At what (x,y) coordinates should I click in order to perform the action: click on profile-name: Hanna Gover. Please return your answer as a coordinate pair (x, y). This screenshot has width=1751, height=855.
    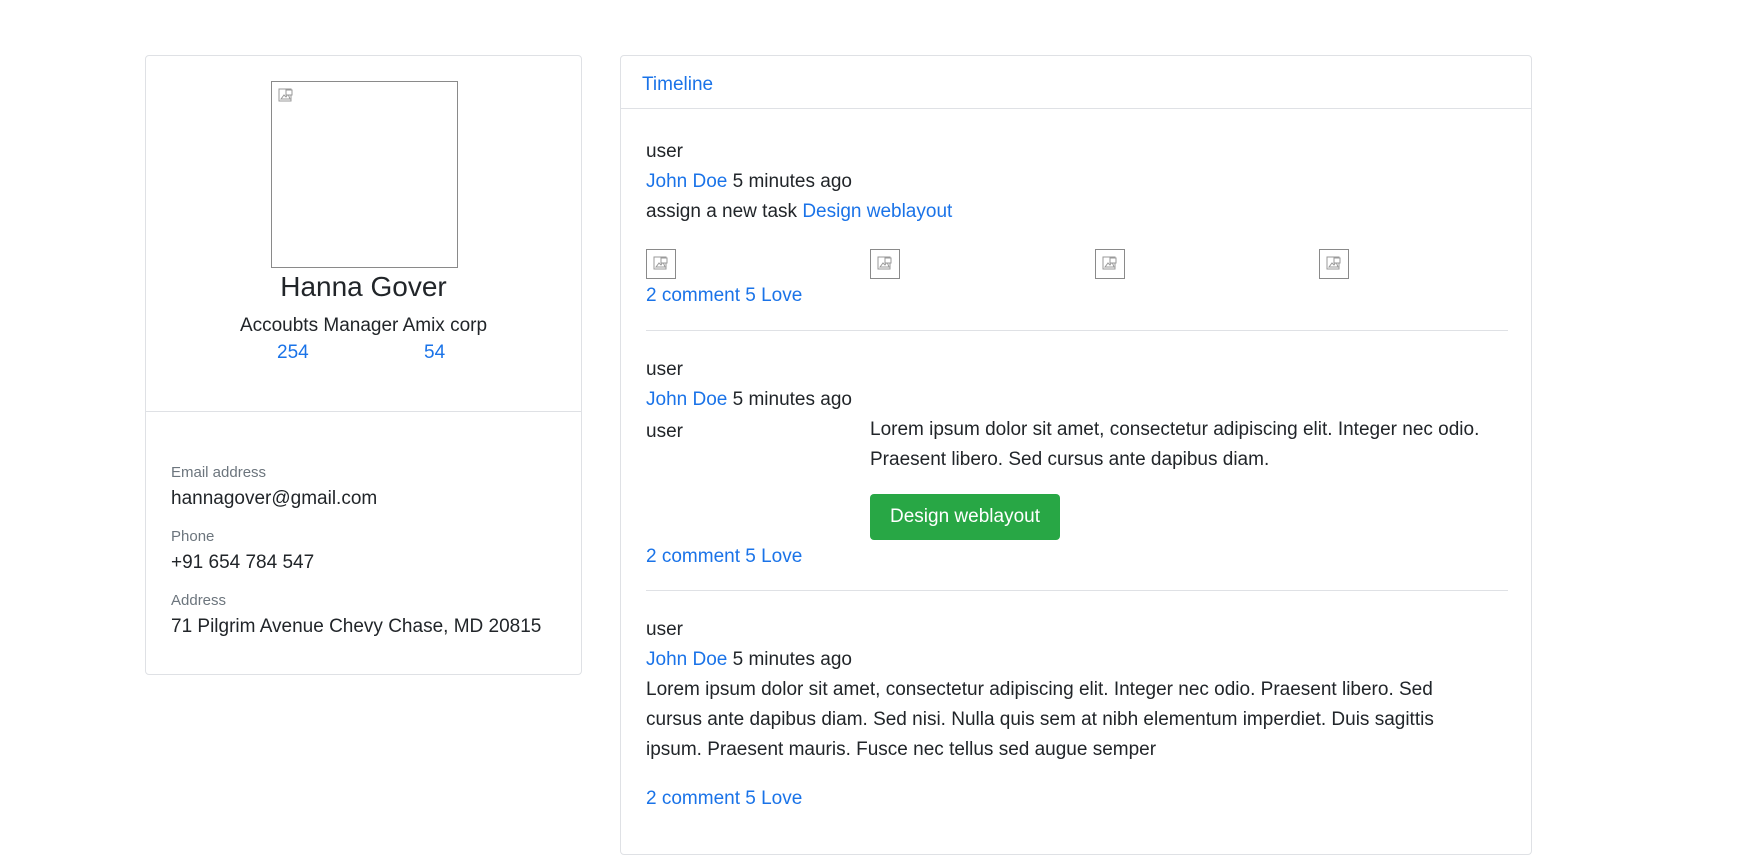
    Looking at the image, I should click on (363, 286).